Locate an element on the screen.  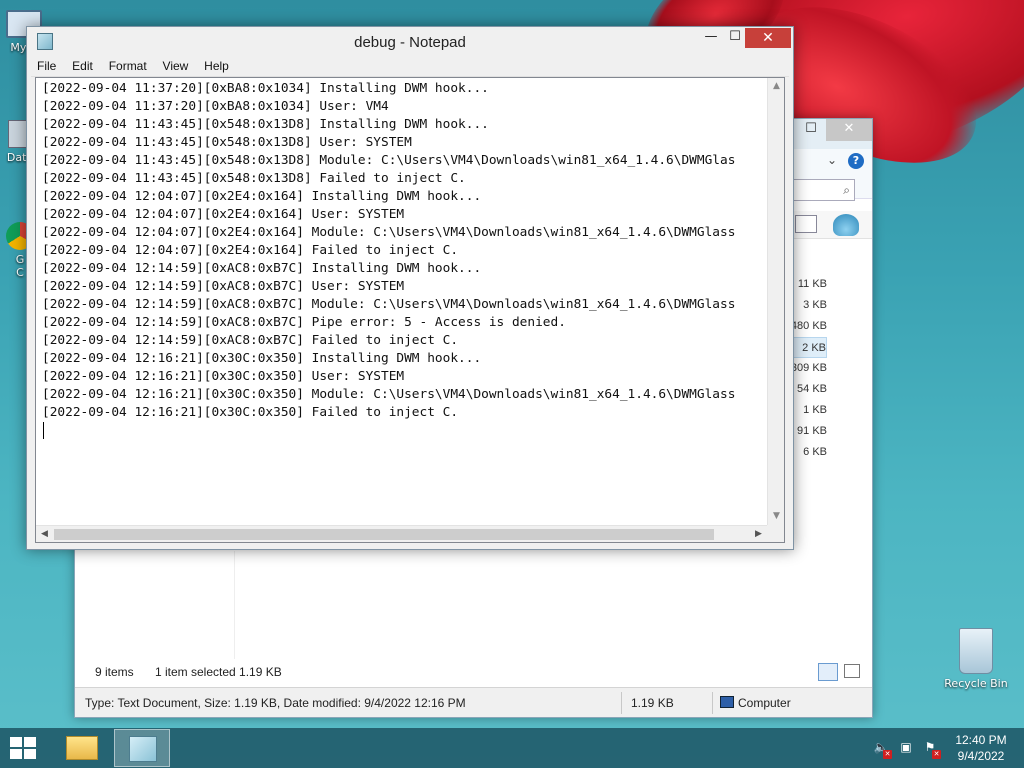
recycle-bin-icon is located at coordinates (976, 651).